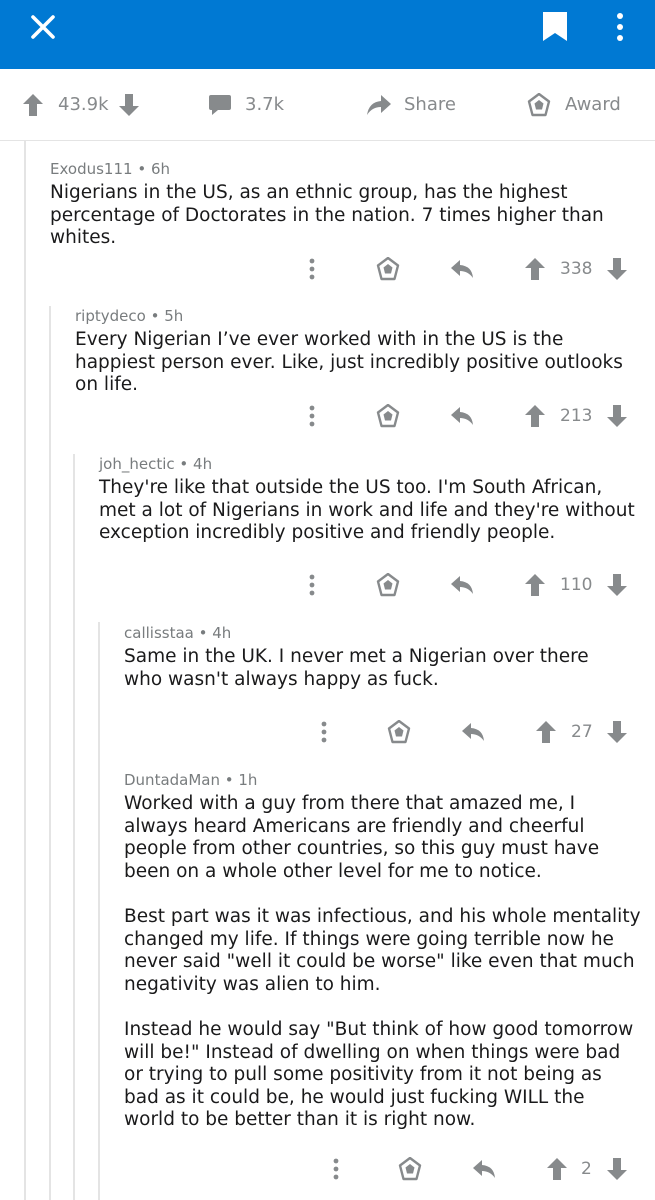 The image size is (655, 1200). What do you see at coordinates (555, 27) in the screenshot?
I see `bookmark-icon` at bounding box center [555, 27].